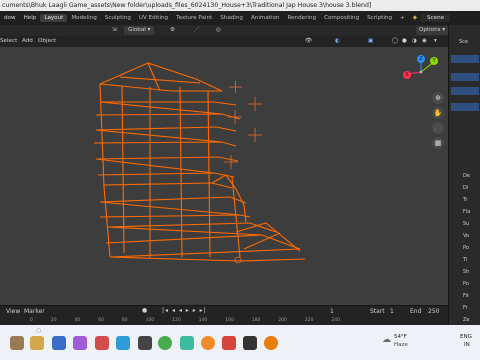  What do you see at coordinates (424, 41) in the screenshot?
I see `shading-rendered-icon: ◉` at bounding box center [424, 41].